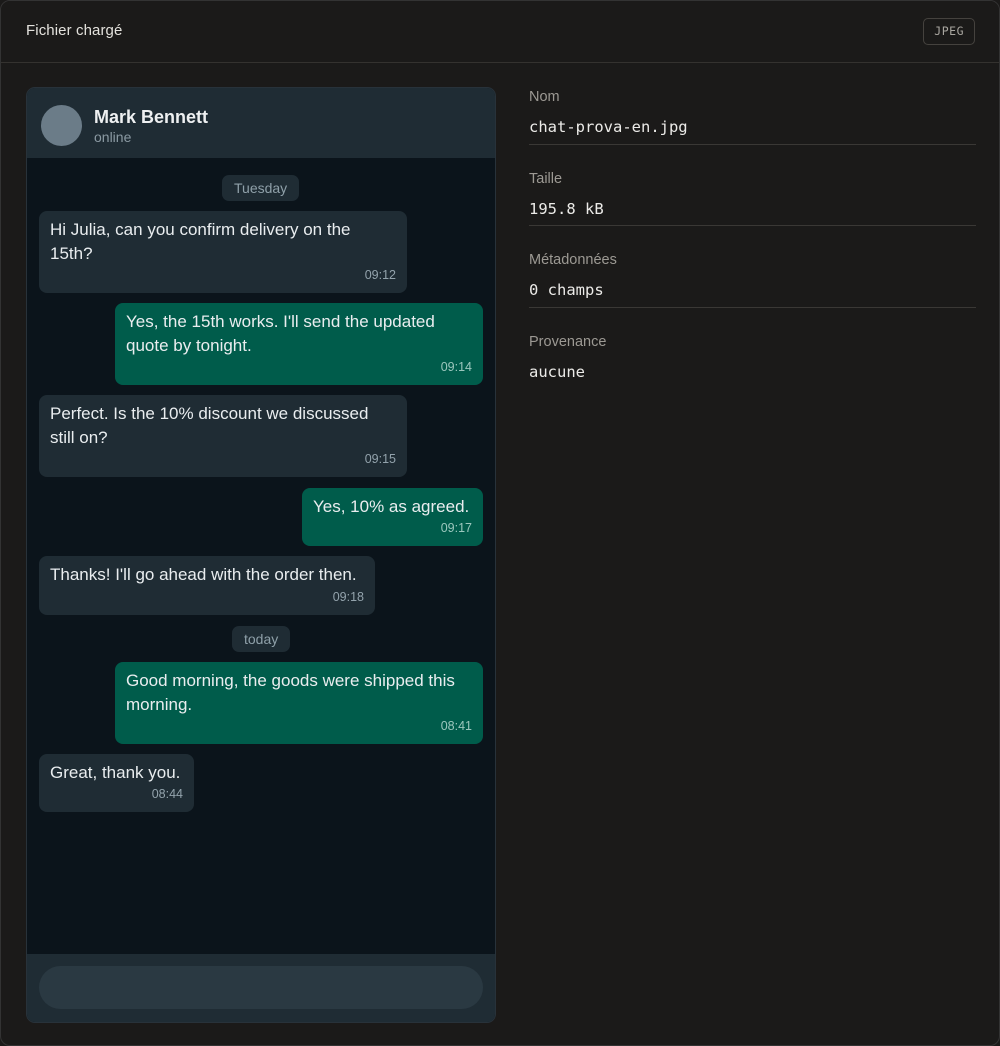  Describe the element at coordinates (167, 794) in the screenshot. I see `message-time: 08:44` at that location.